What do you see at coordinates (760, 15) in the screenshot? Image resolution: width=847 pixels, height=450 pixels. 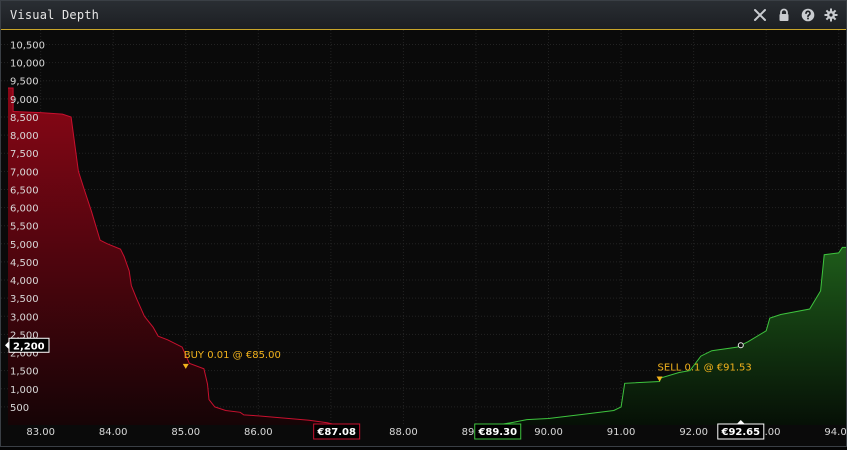 I see `close-icon` at bounding box center [760, 15].